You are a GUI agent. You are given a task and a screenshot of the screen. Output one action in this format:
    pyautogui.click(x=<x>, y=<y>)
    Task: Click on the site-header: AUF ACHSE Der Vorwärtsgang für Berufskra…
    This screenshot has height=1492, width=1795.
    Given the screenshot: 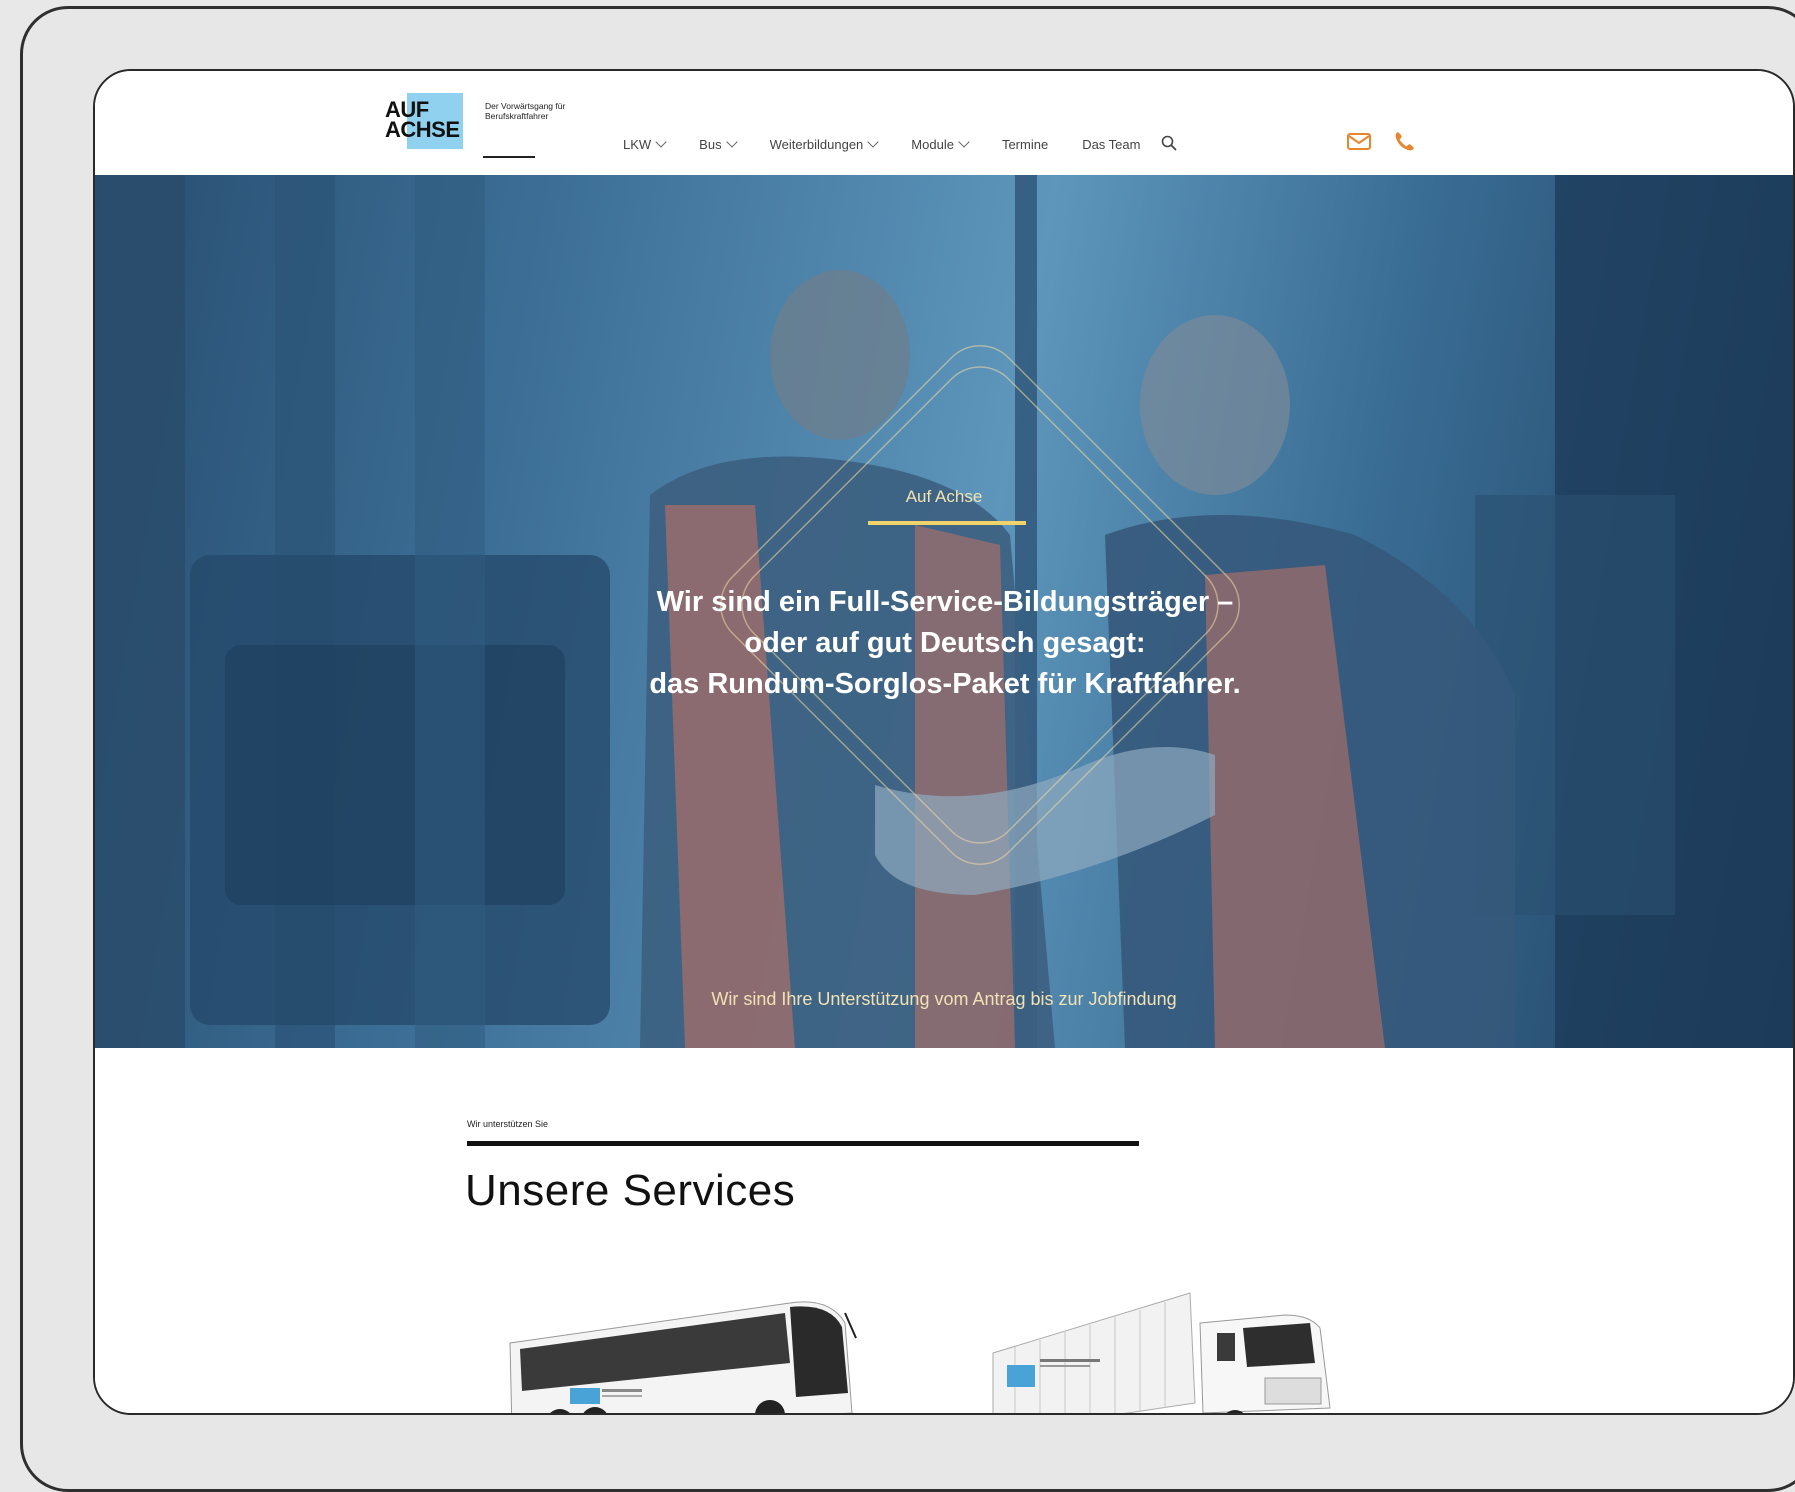 What is the action you would take?
    pyautogui.click(x=944, y=123)
    